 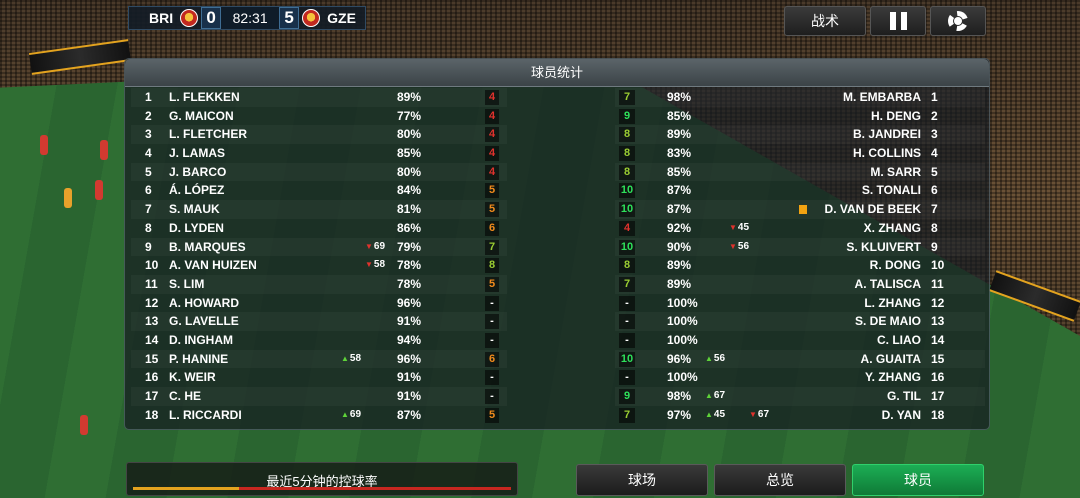 I want to click on player-row: 4 92% ▼45 X. ZHANG 8, so click(x=800, y=228).